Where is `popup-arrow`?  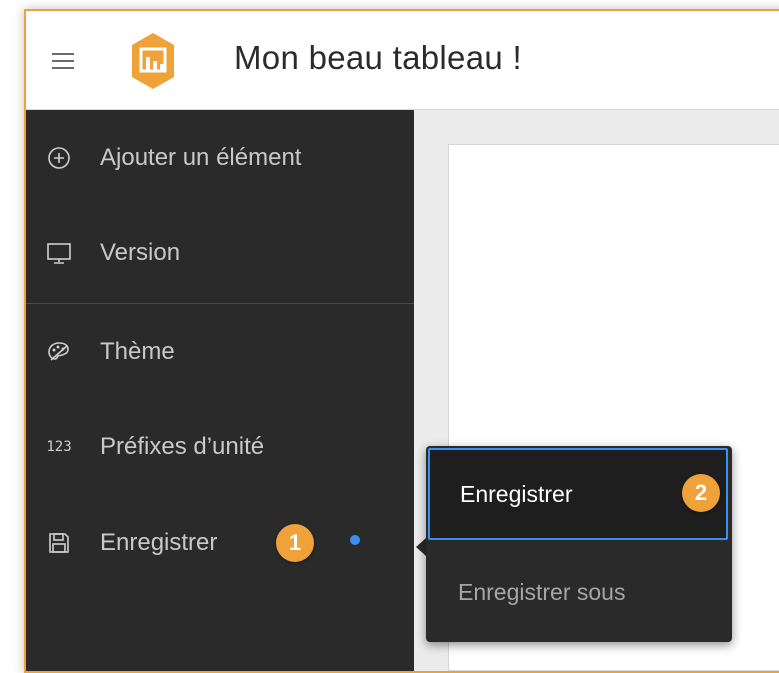
popup-arrow is located at coordinates (421, 547).